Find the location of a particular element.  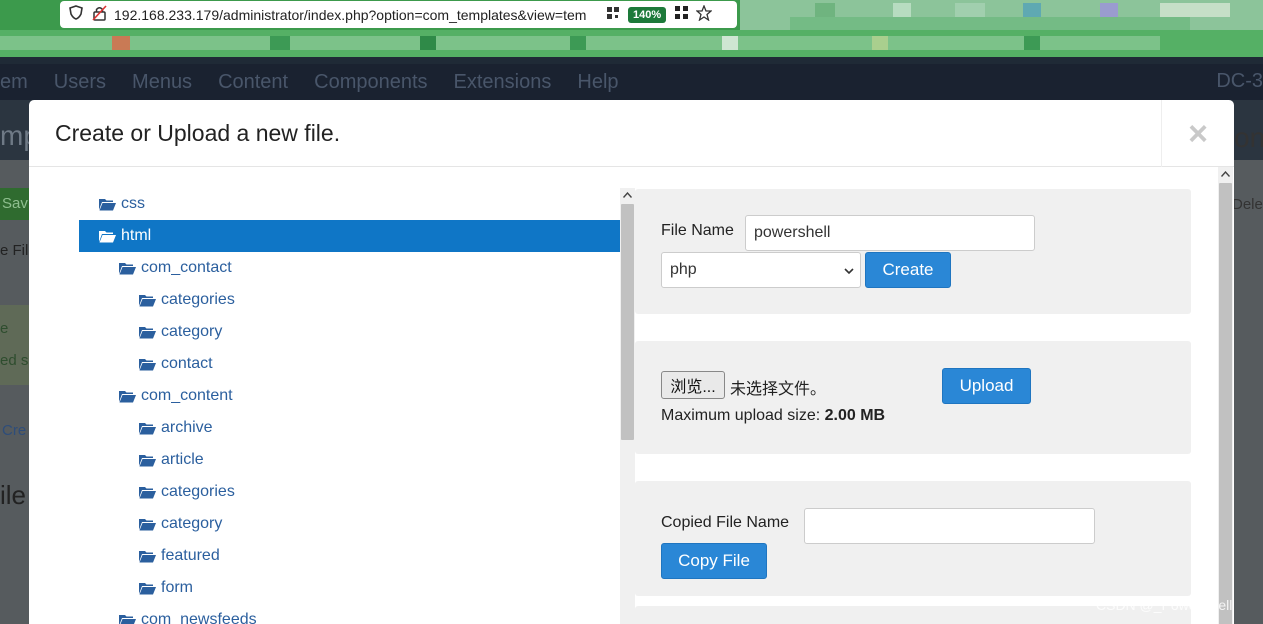

tree-folder-label: article is located at coordinates (182, 459).